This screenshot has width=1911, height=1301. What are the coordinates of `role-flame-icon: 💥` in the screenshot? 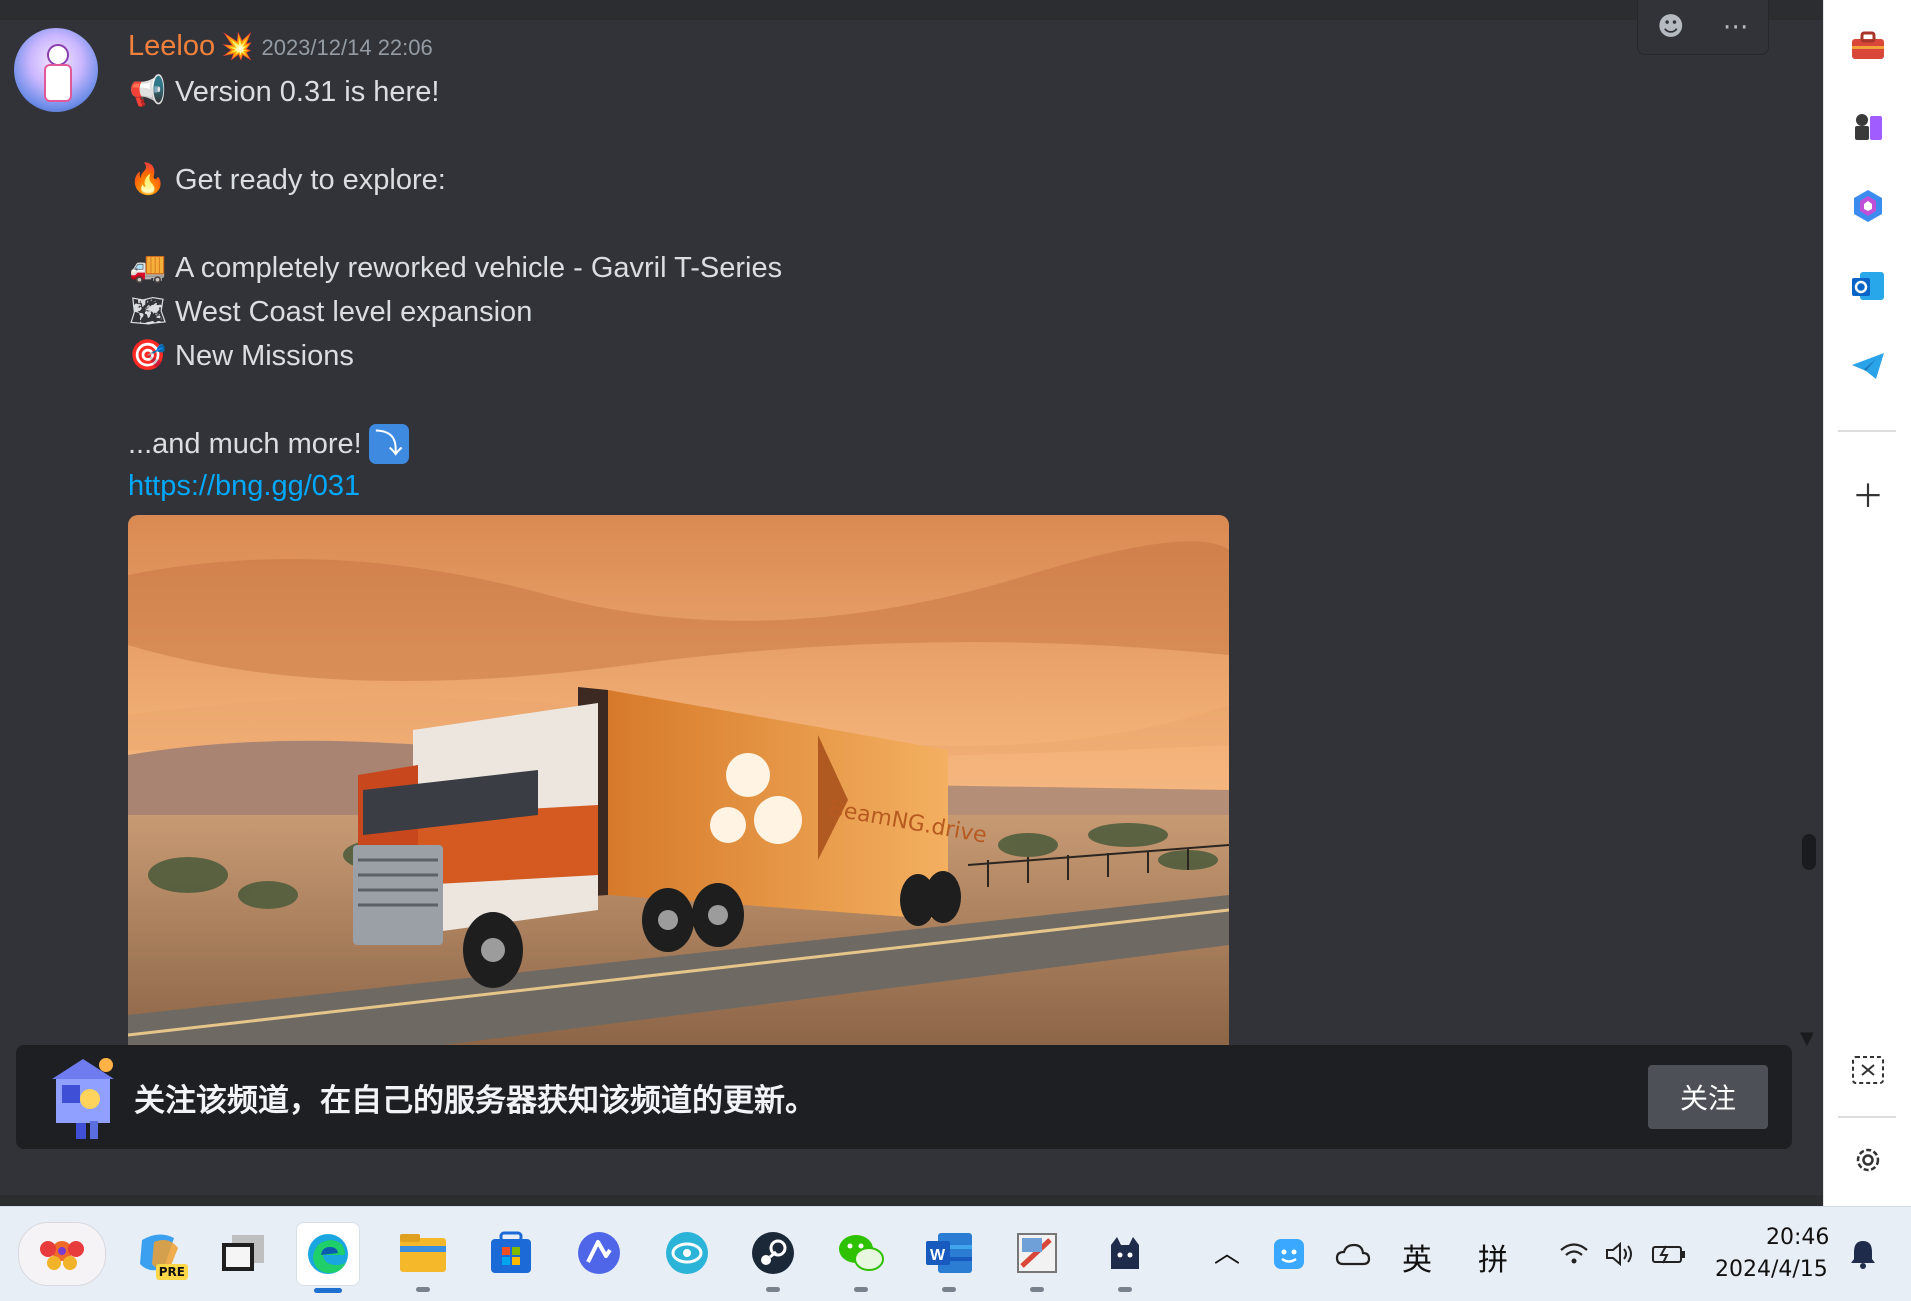 It's located at (237, 47).